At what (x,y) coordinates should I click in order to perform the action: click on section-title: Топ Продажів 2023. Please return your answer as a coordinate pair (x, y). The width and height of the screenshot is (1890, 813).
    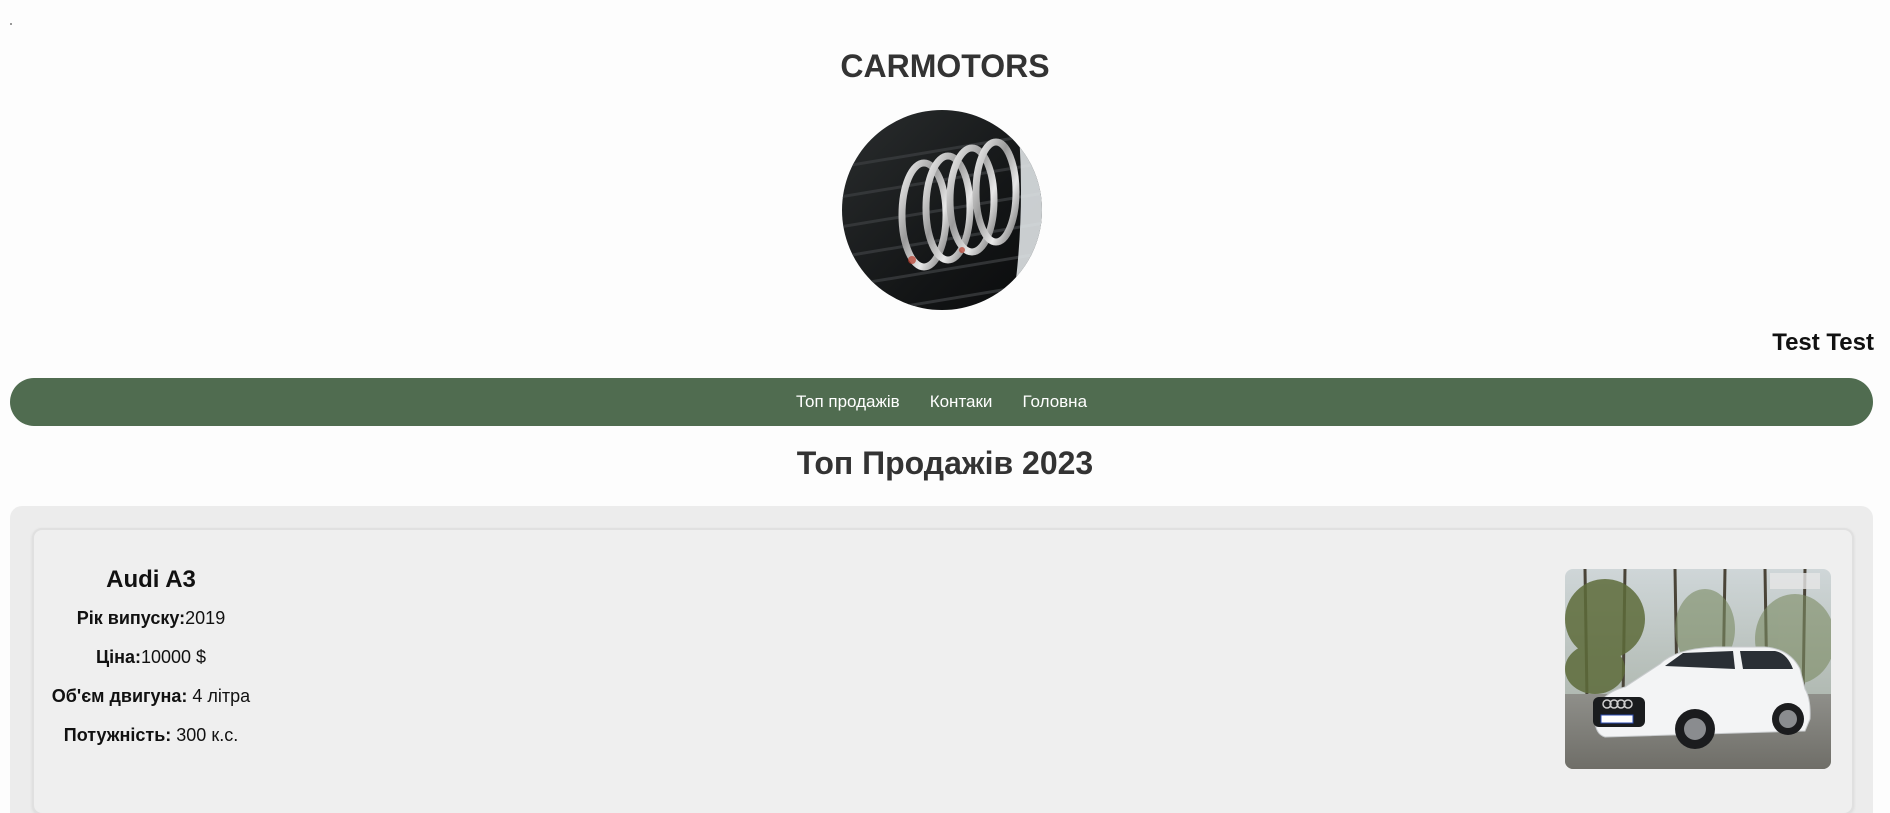
    Looking at the image, I should click on (945, 463).